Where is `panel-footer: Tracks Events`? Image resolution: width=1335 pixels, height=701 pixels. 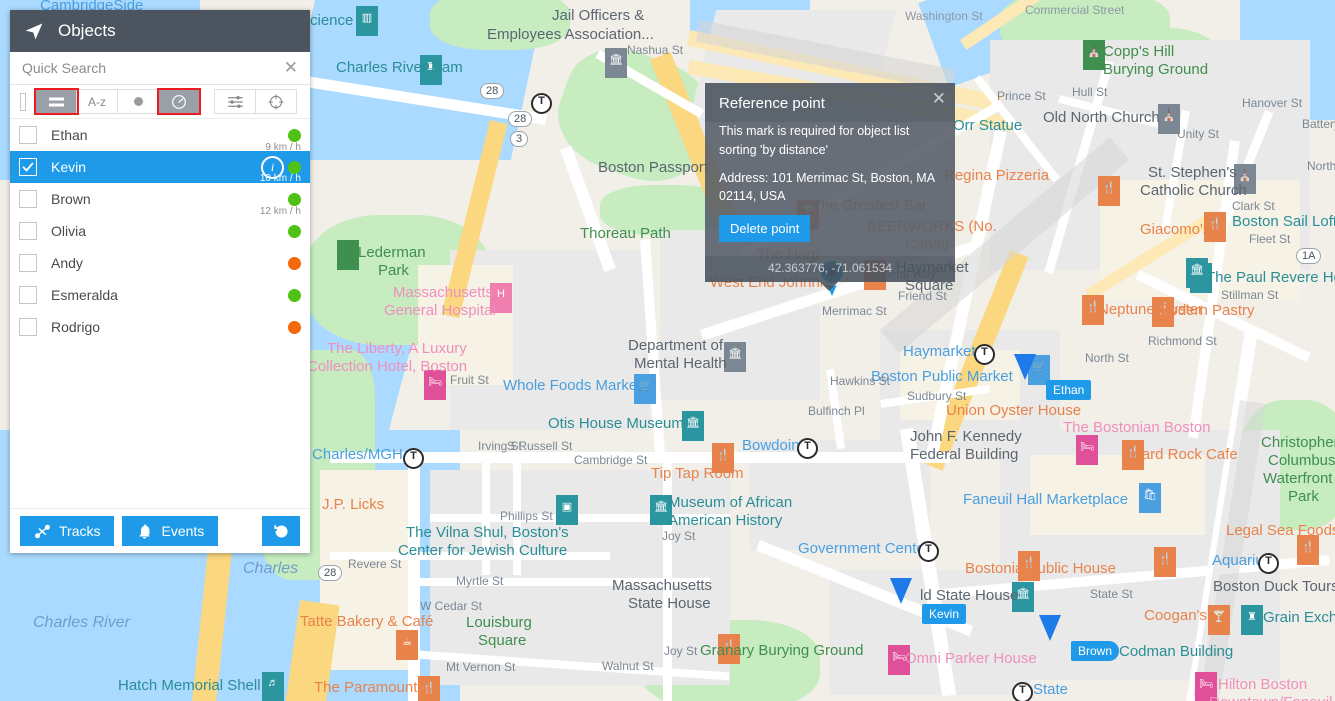 panel-footer: Tracks Events is located at coordinates (160, 530).